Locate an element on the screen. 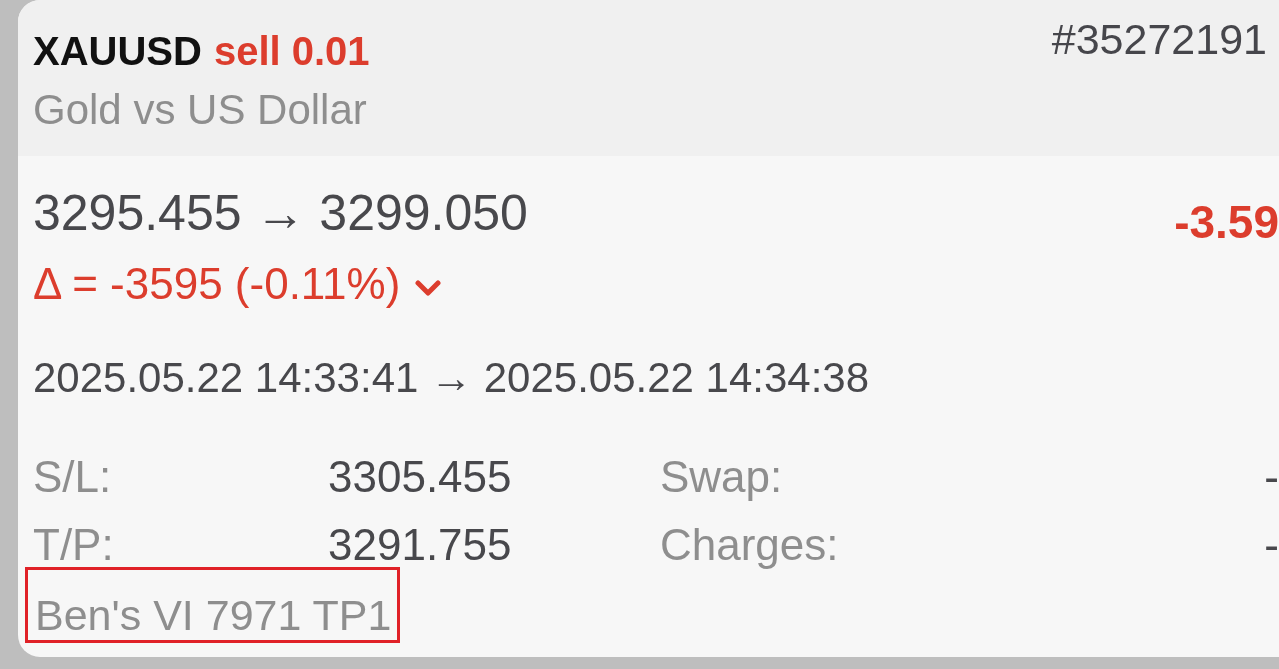 This screenshot has width=1279, height=669. ticket-number: #35272191 is located at coordinates (1159, 39).